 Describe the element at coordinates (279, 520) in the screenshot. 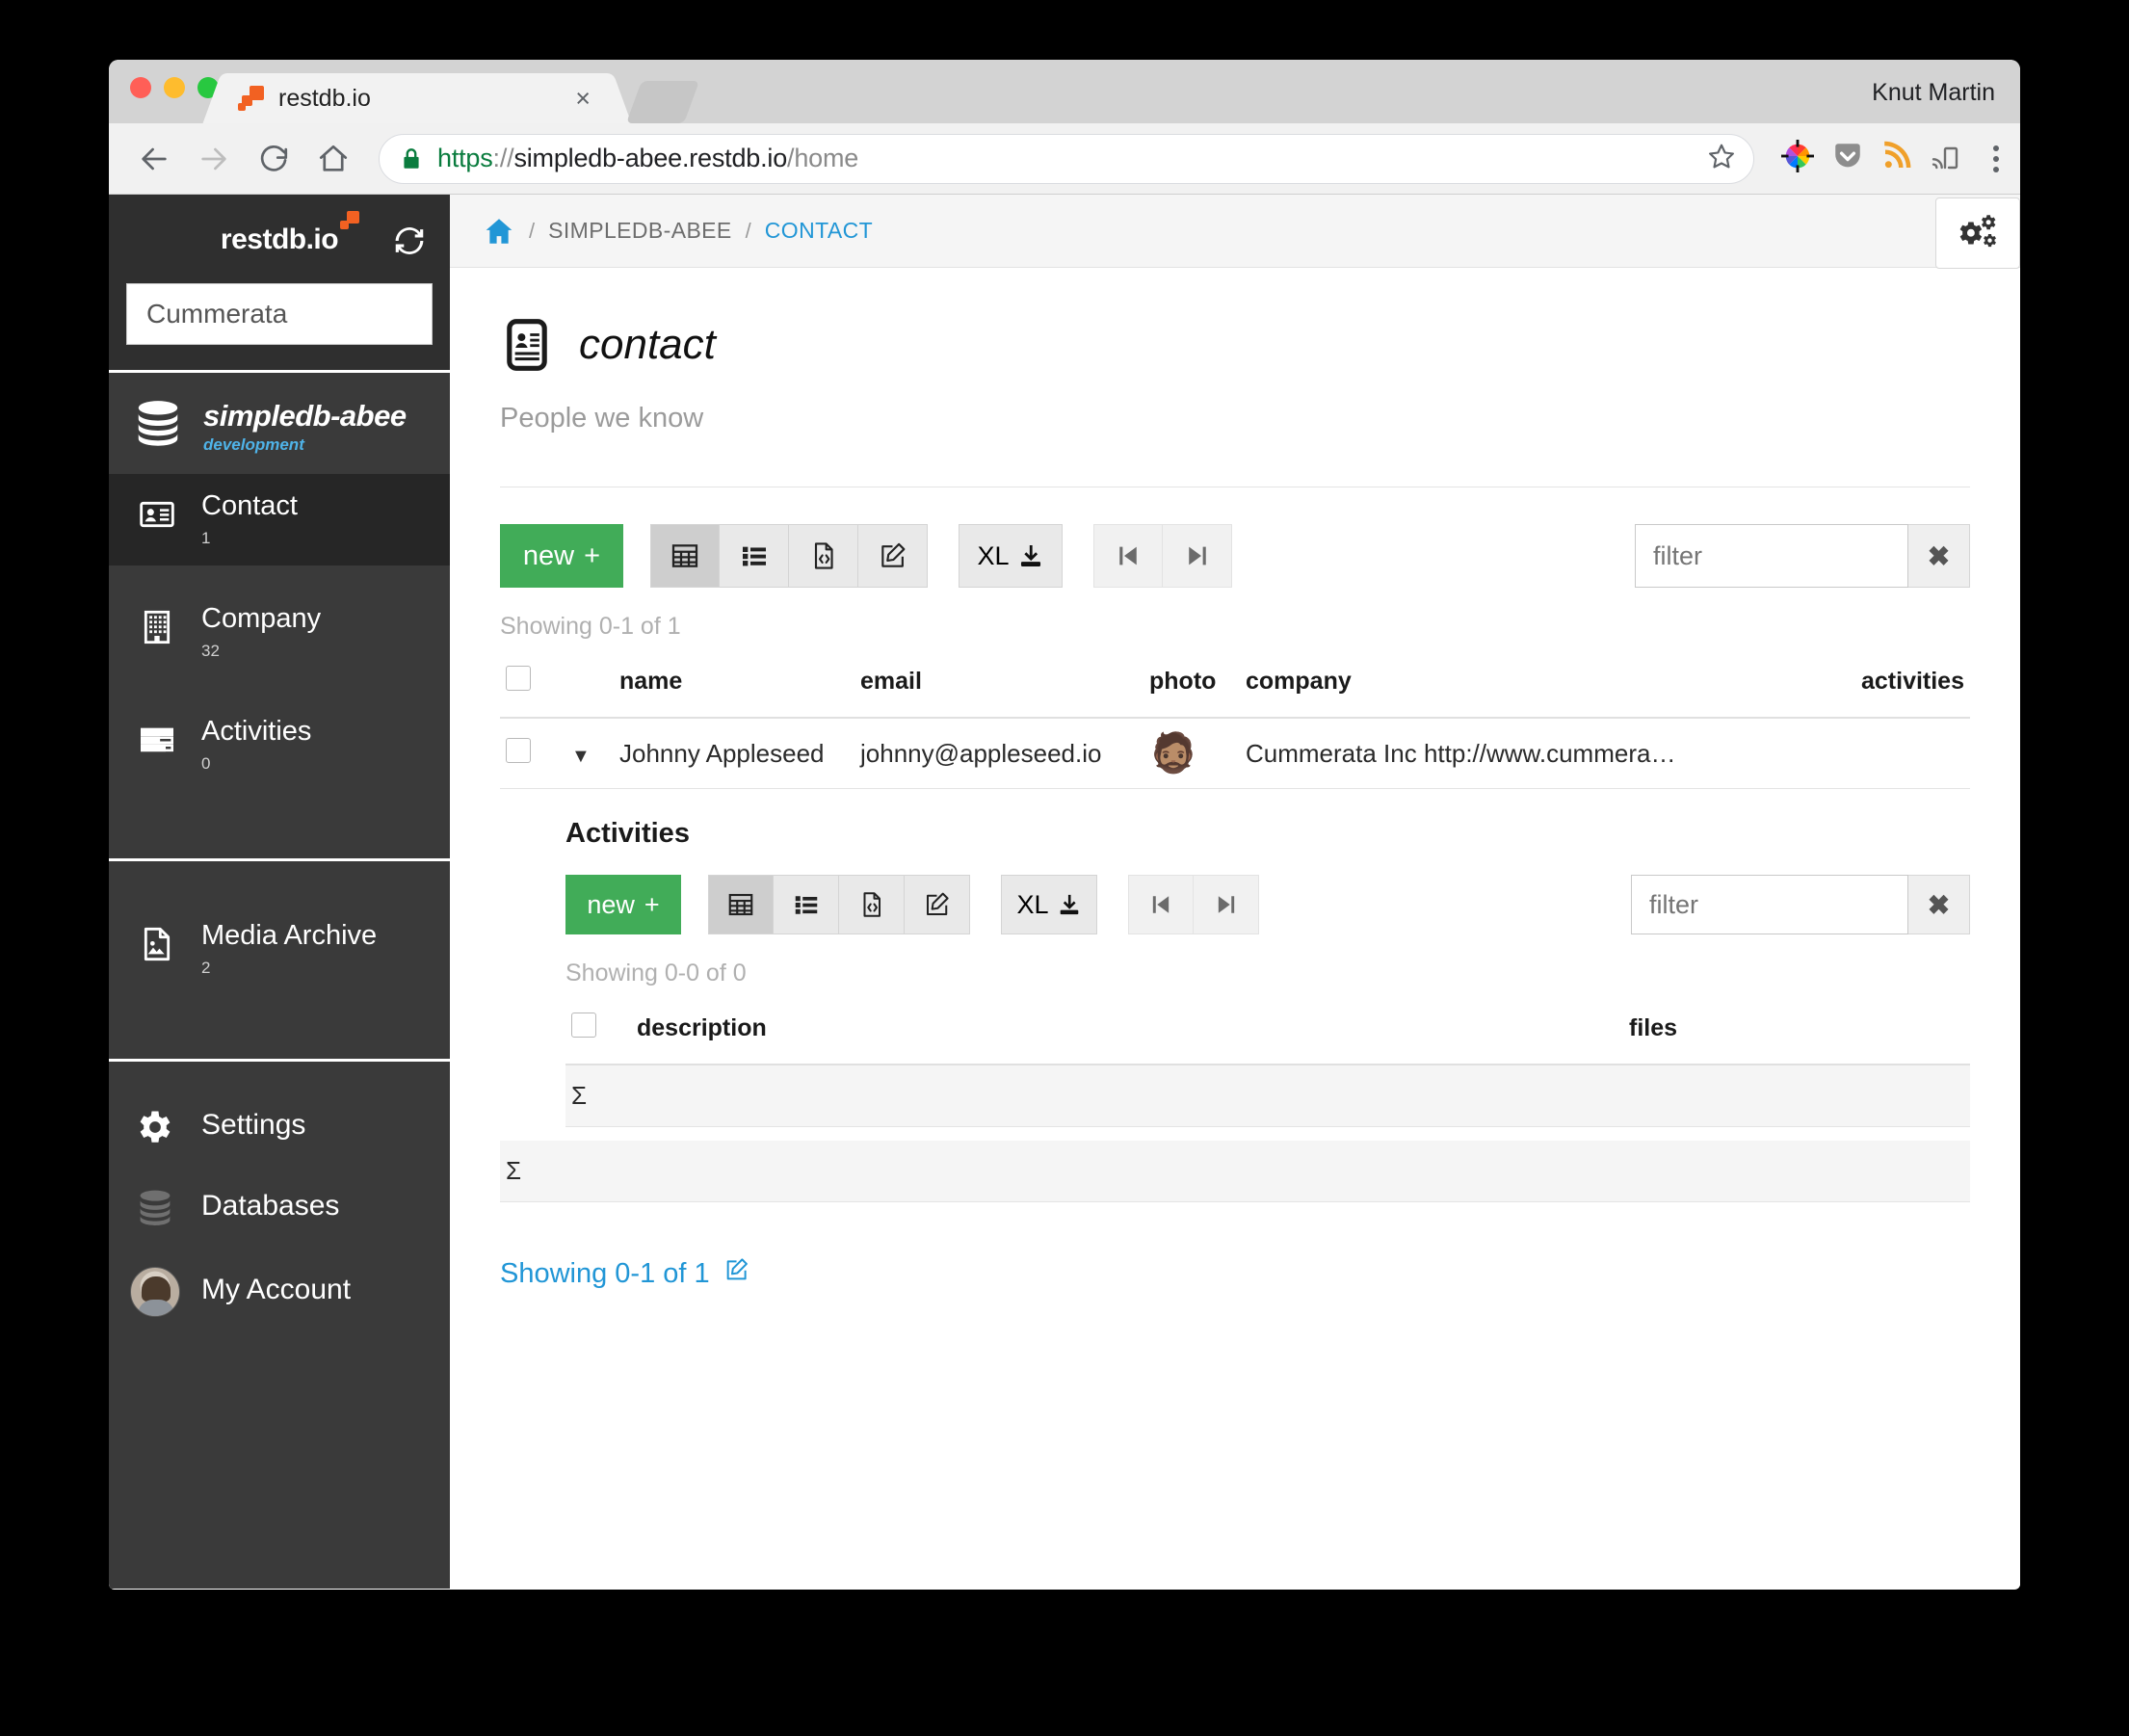

I see `sidebar-item-contact: Contact 1` at that location.